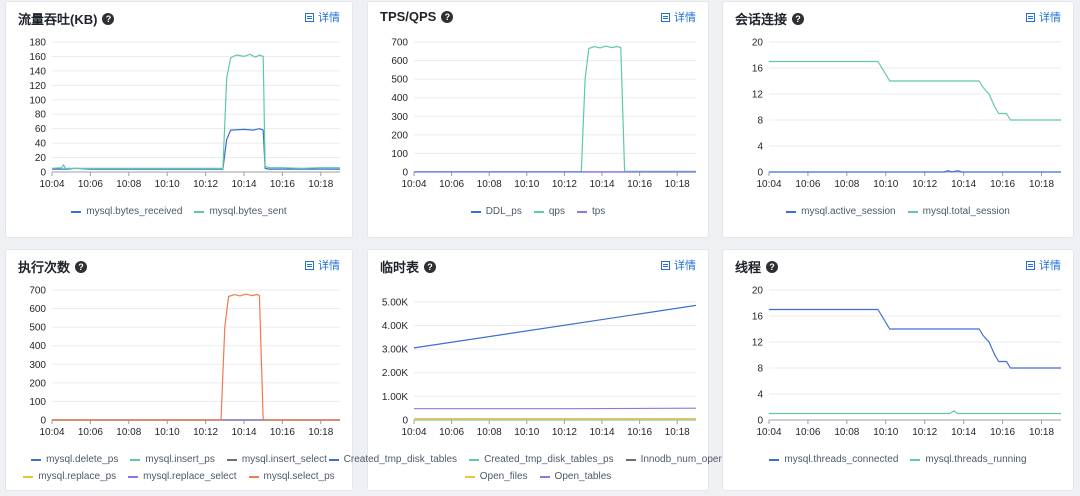  I want to click on series-line-mysql-bytes-received, so click(196, 149).